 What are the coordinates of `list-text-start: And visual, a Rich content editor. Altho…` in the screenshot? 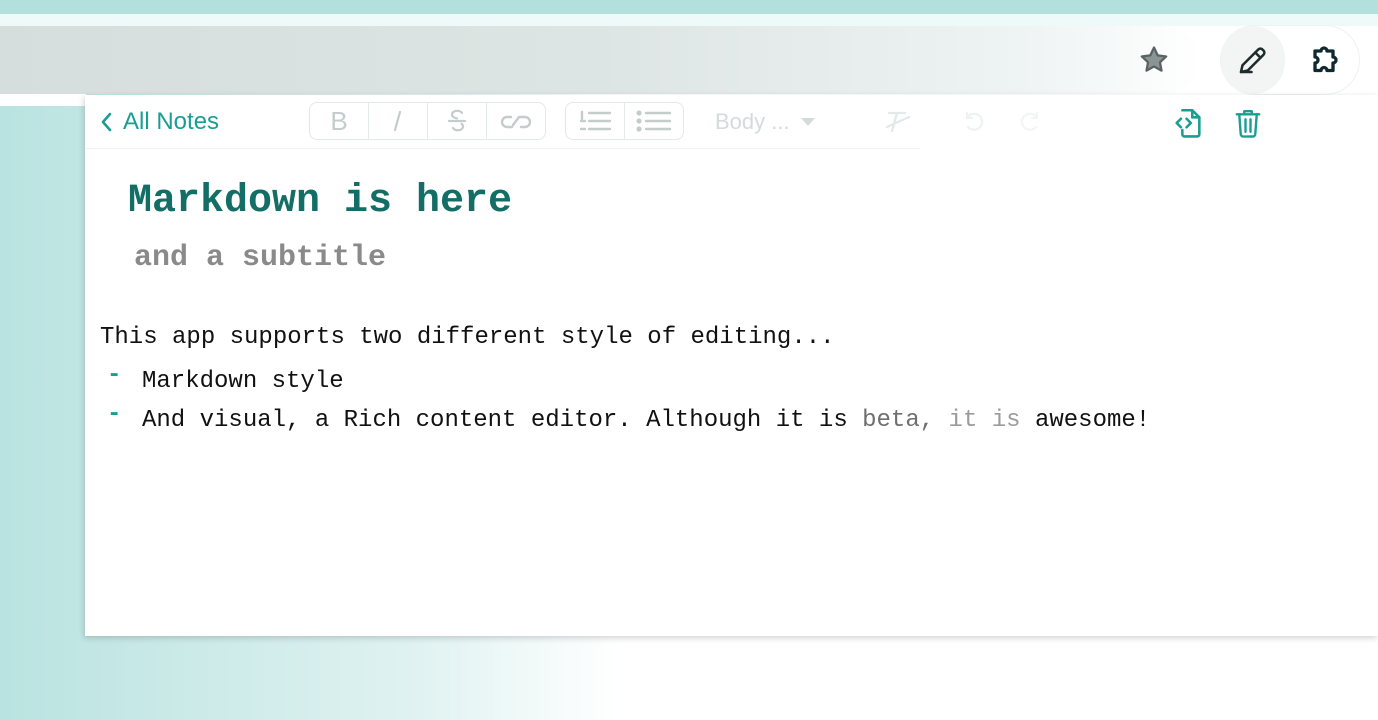 It's located at (502, 420).